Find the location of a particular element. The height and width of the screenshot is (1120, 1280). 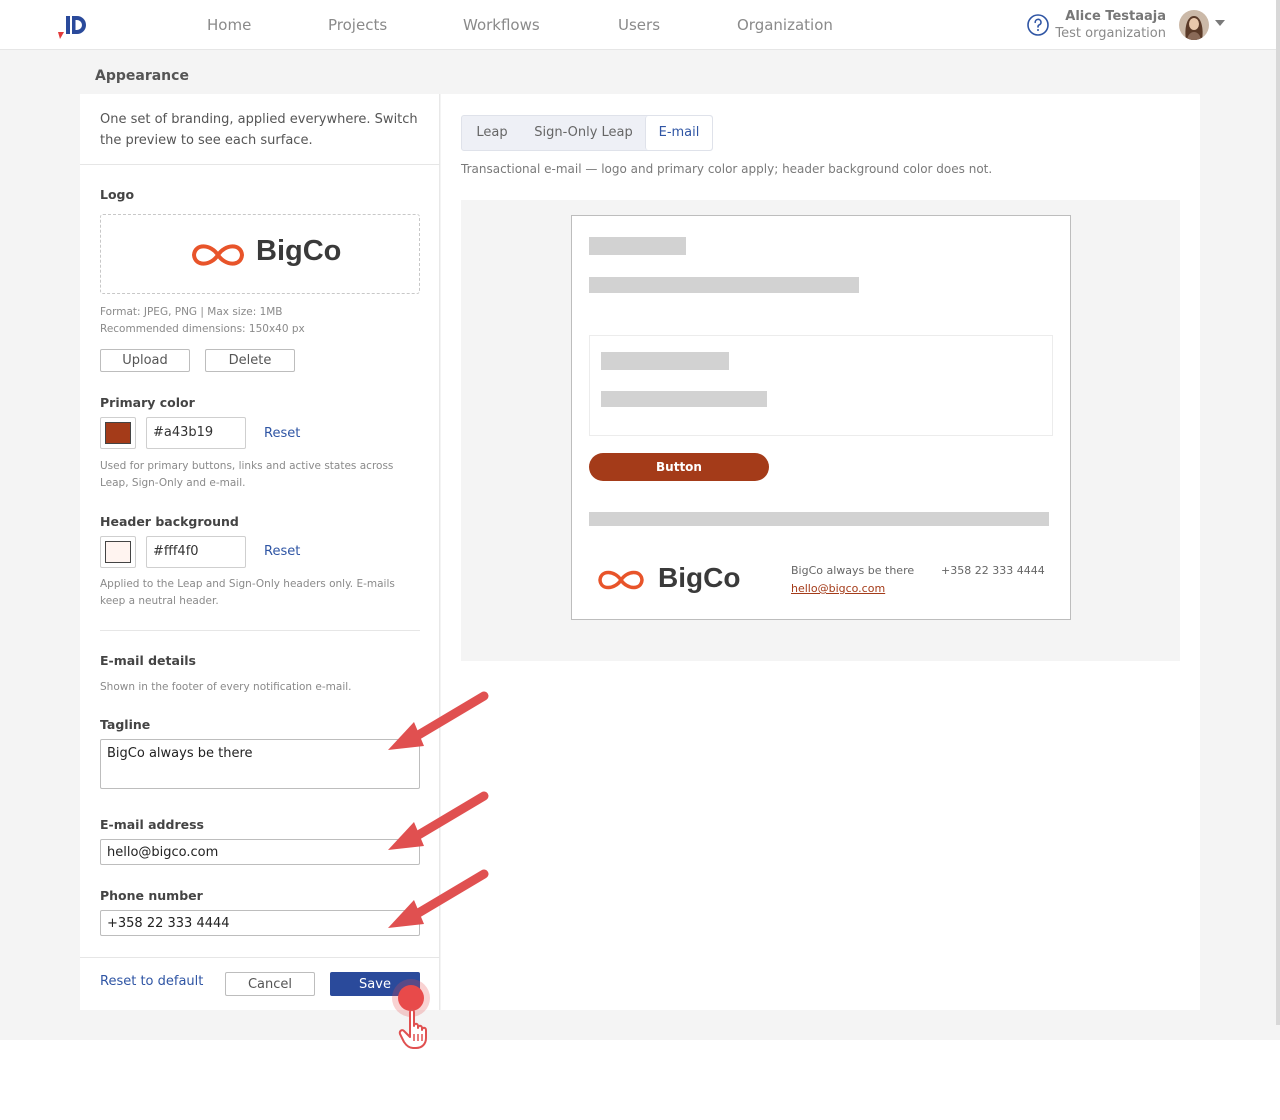

app-logo-icon is located at coordinates (72, 25).